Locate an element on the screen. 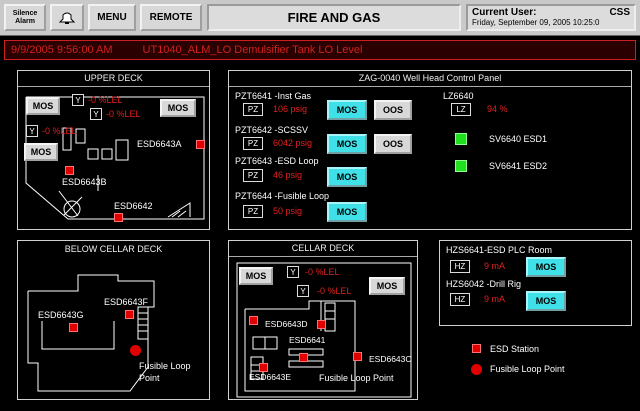 The width and height of the screenshot is (640, 411). esd6643a-station is located at coordinates (200, 144).